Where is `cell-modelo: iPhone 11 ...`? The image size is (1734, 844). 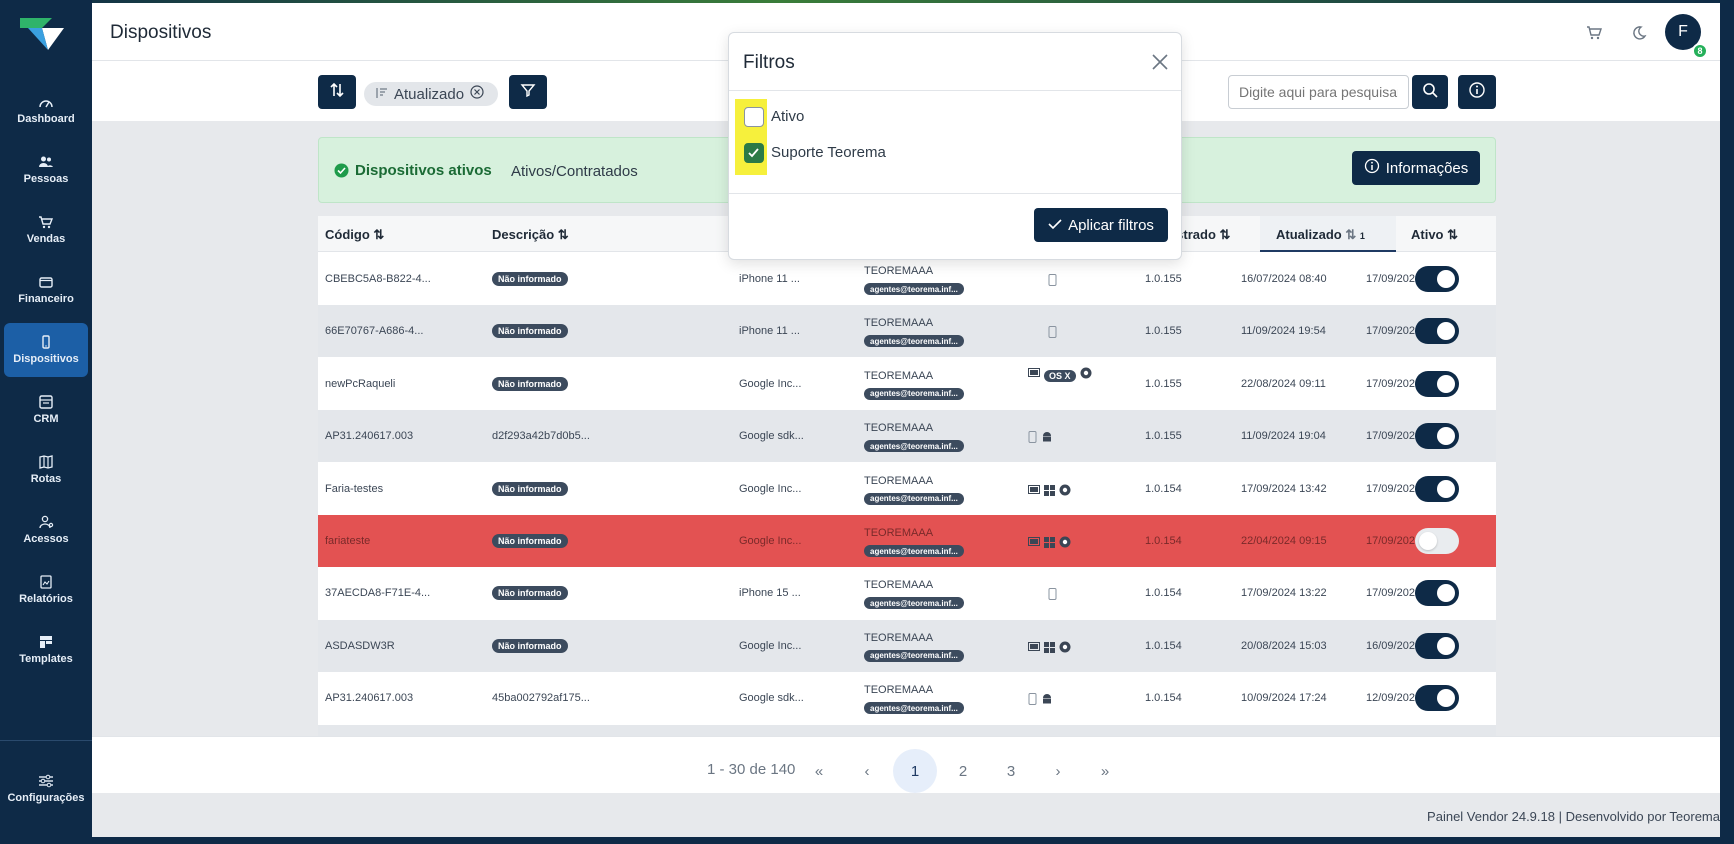
cell-modelo: iPhone 11 ... is located at coordinates (769, 279).